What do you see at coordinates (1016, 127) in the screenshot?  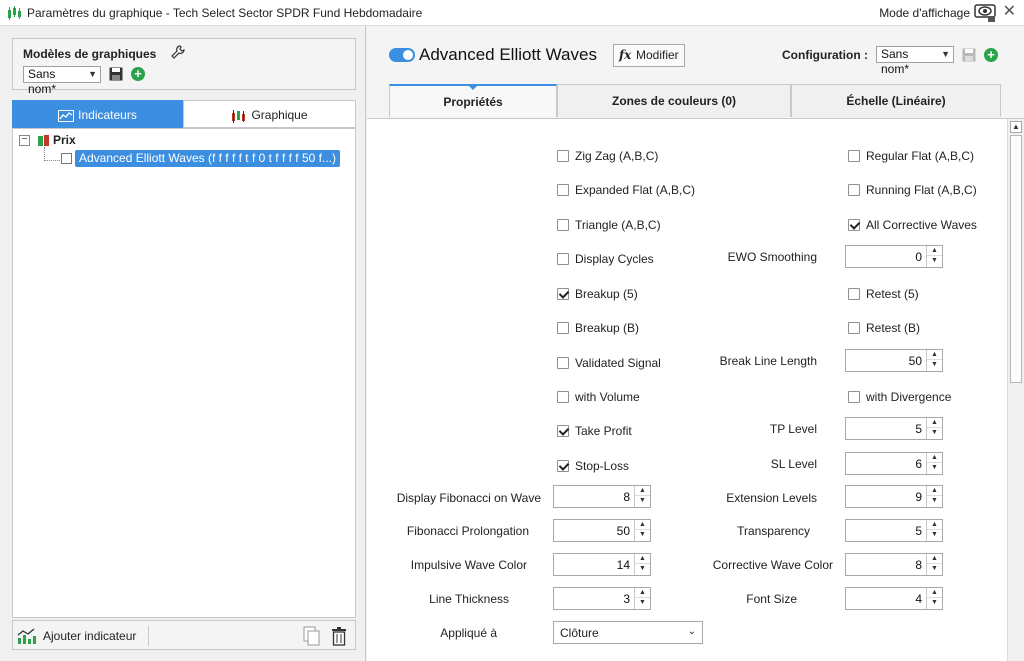 I see `scroll-up-icon: ▲` at bounding box center [1016, 127].